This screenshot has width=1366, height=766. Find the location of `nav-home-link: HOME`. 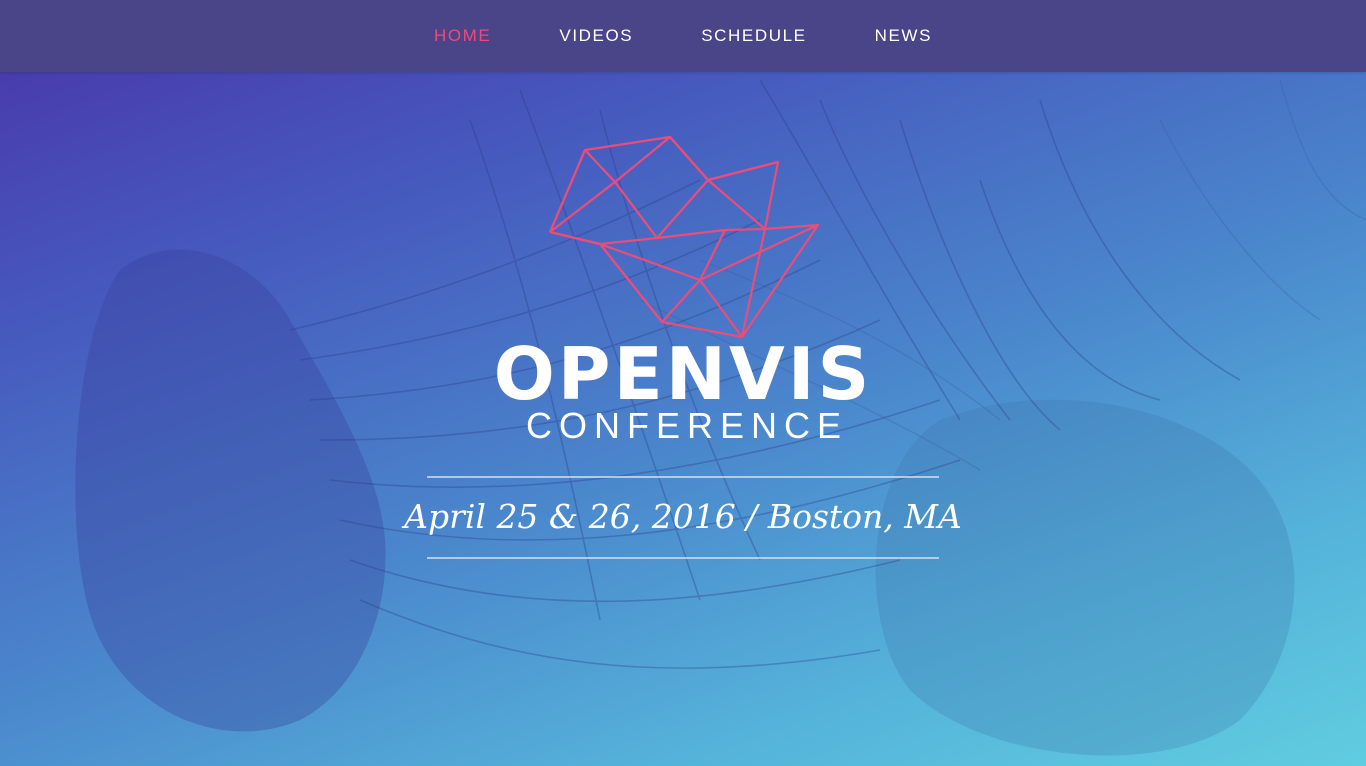

nav-home-link: HOME is located at coordinates (462, 36).